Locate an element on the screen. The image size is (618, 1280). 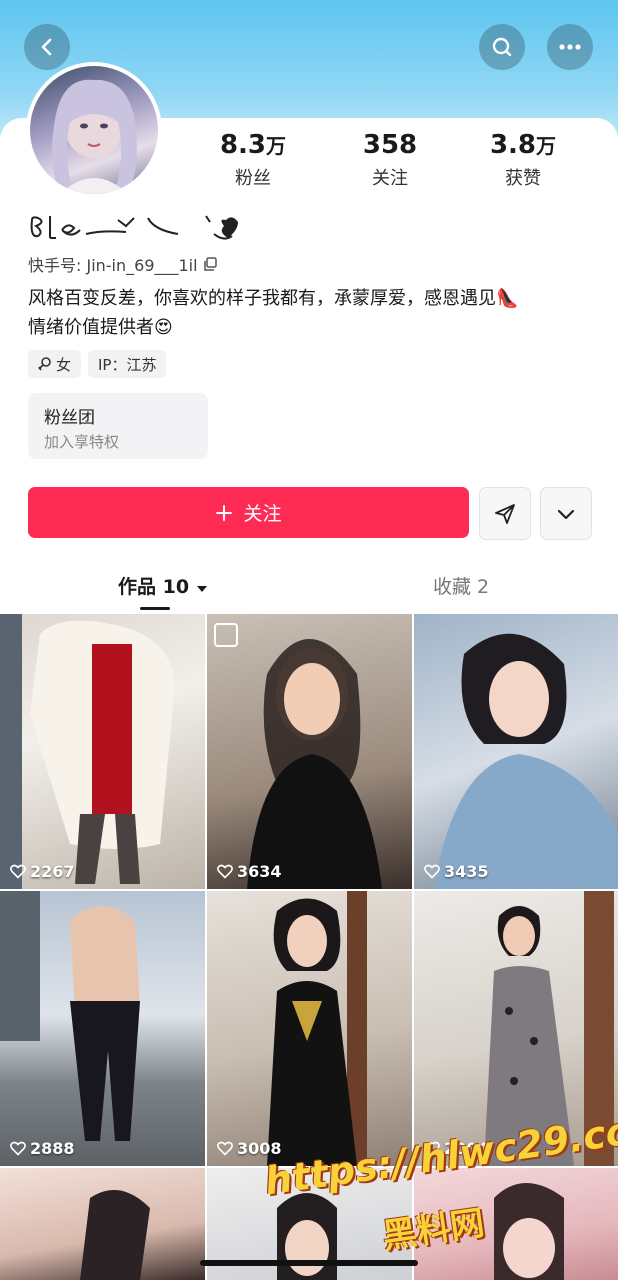
video-likes-count: 2267 is located at coordinates (52, 871).